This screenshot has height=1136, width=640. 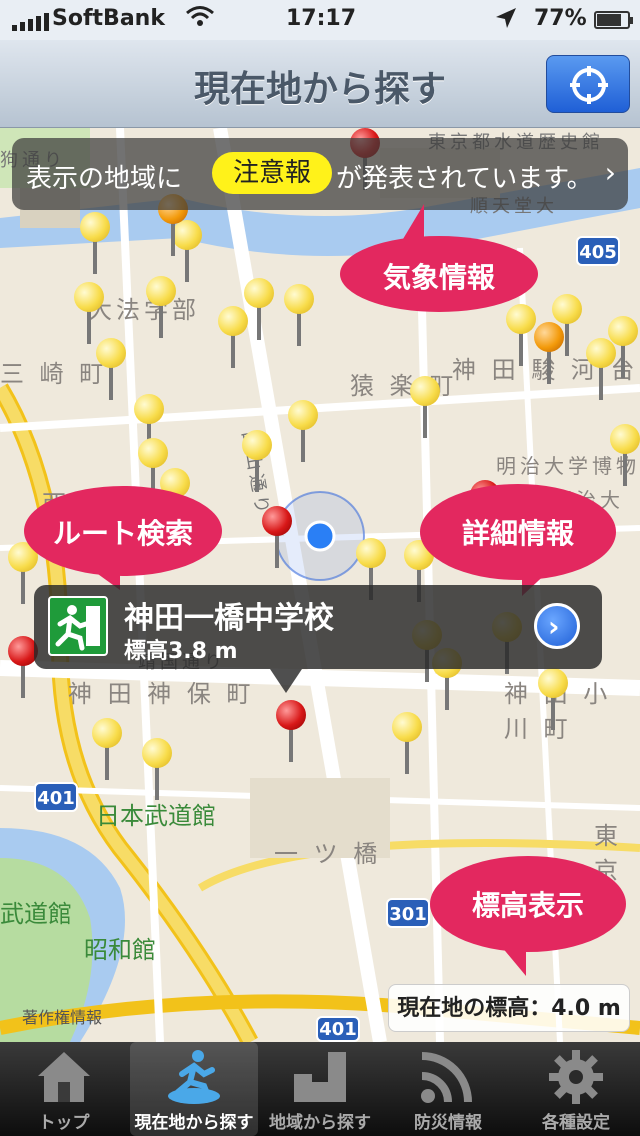 I want to click on alert-suffix: が発表されています。, so click(x=464, y=179).